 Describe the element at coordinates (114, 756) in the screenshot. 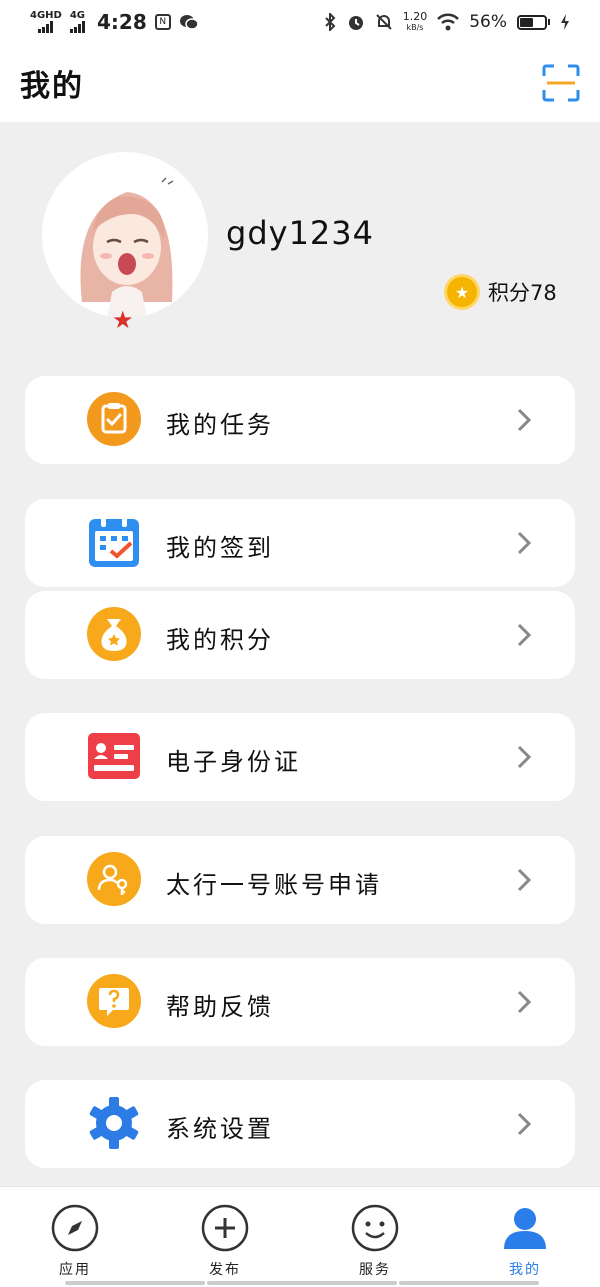

I see `id-card-icon` at that location.